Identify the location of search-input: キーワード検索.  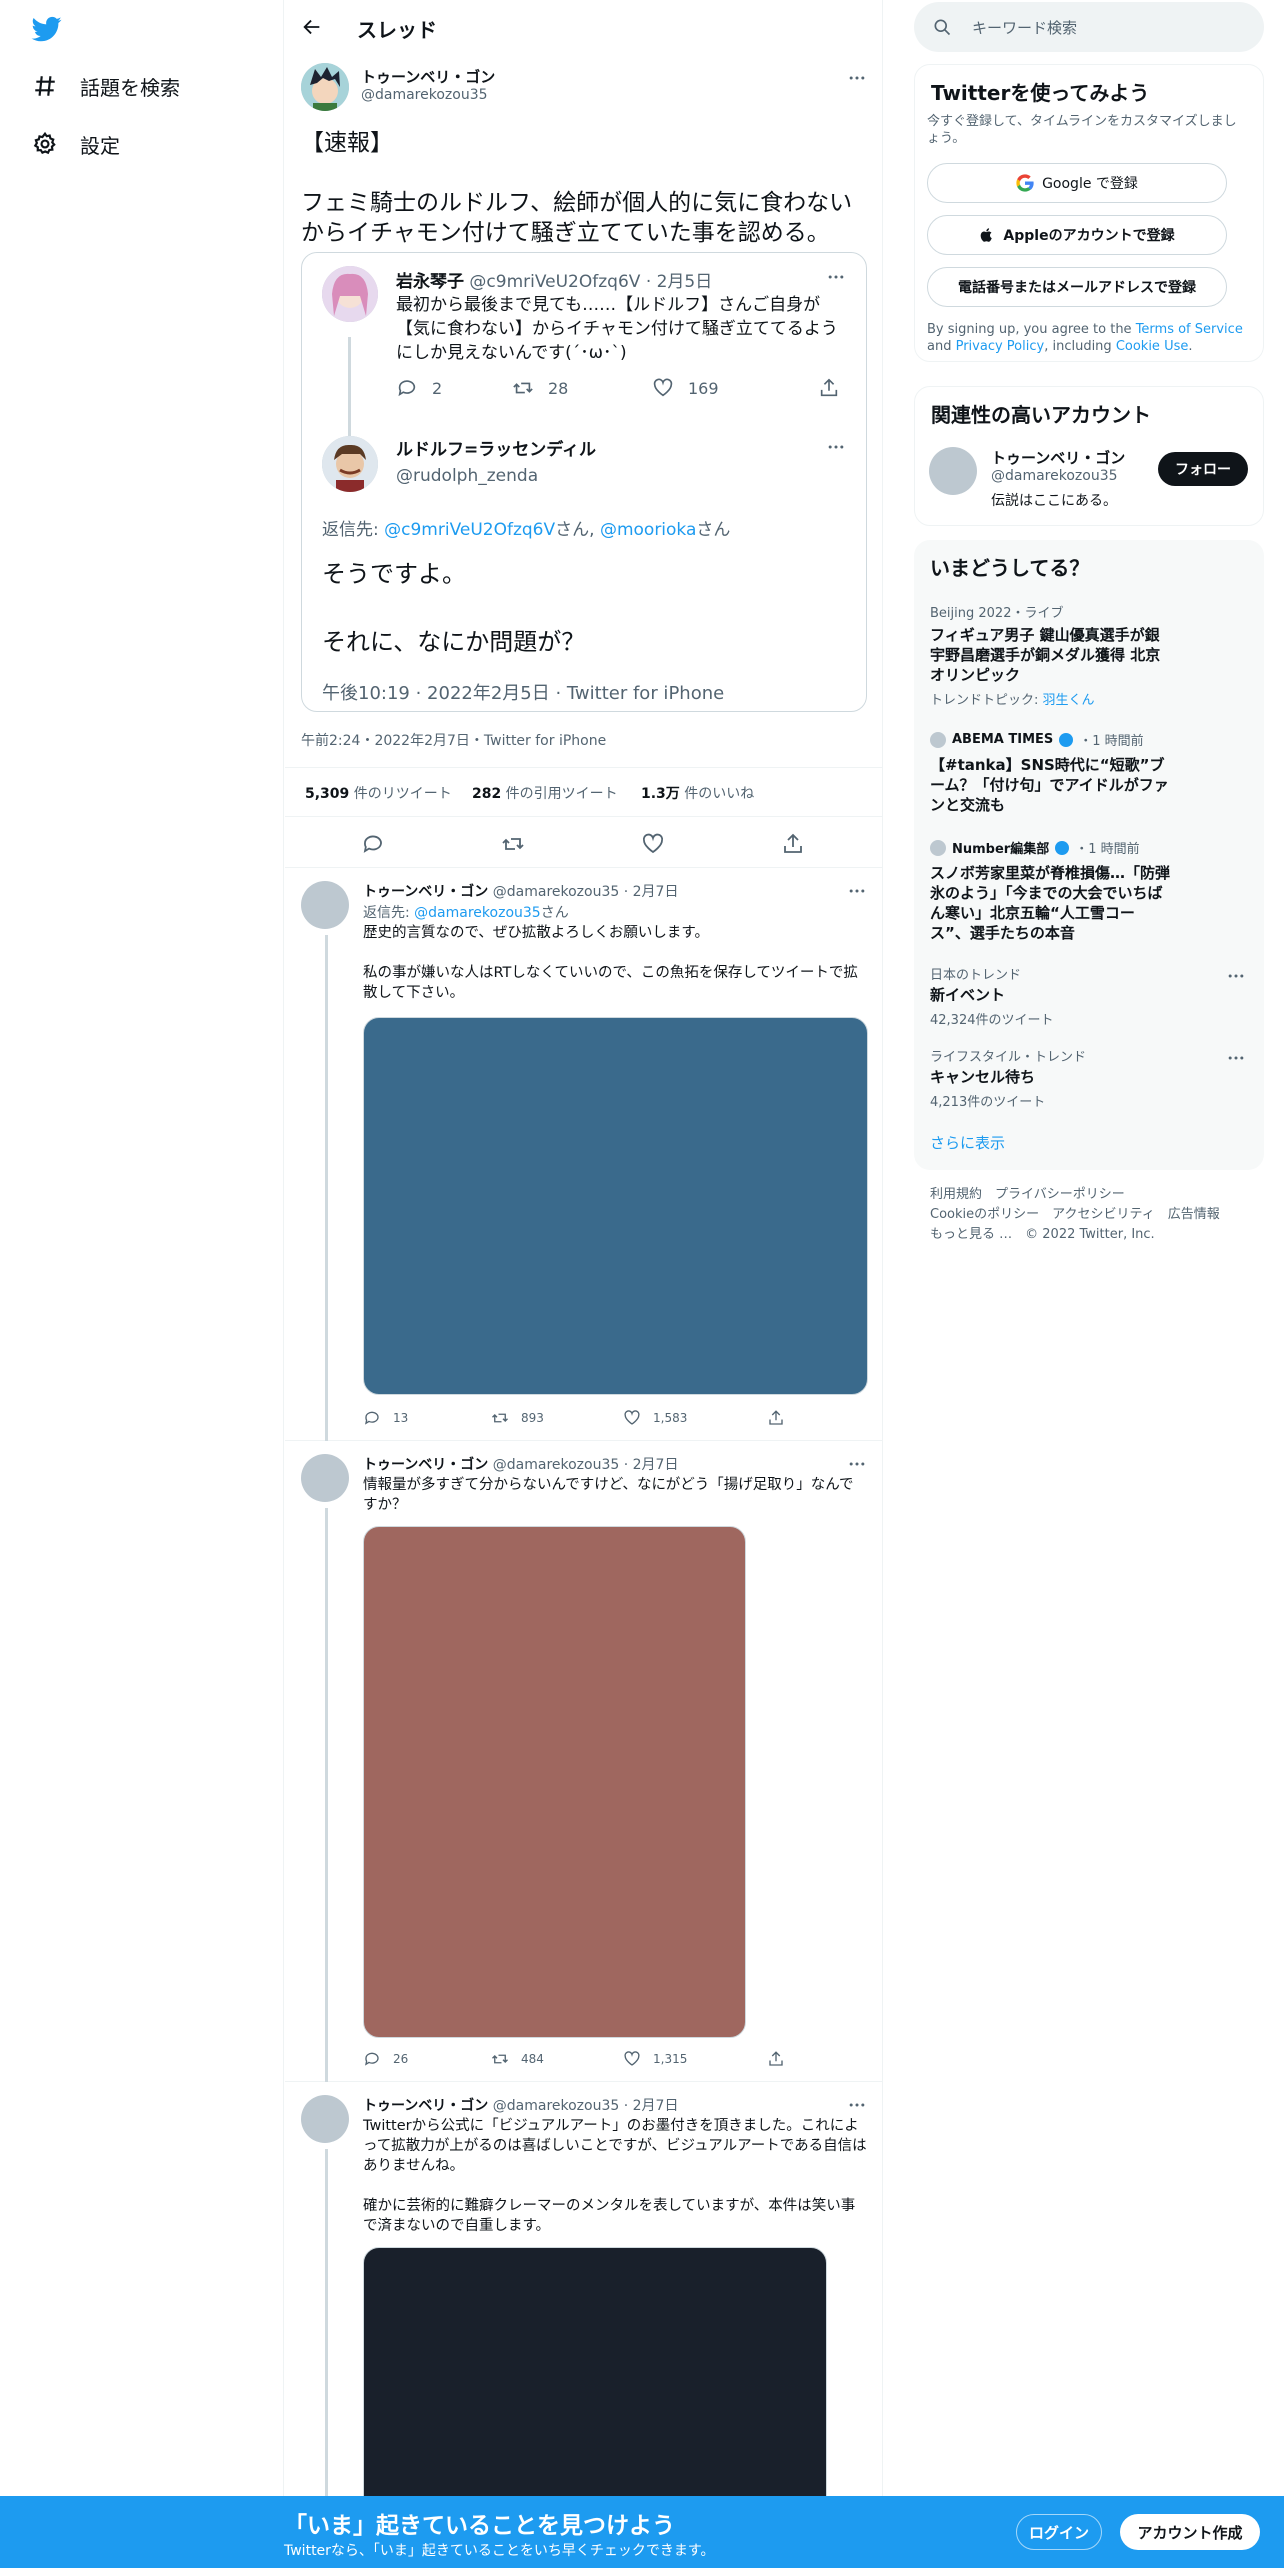
(1024, 27).